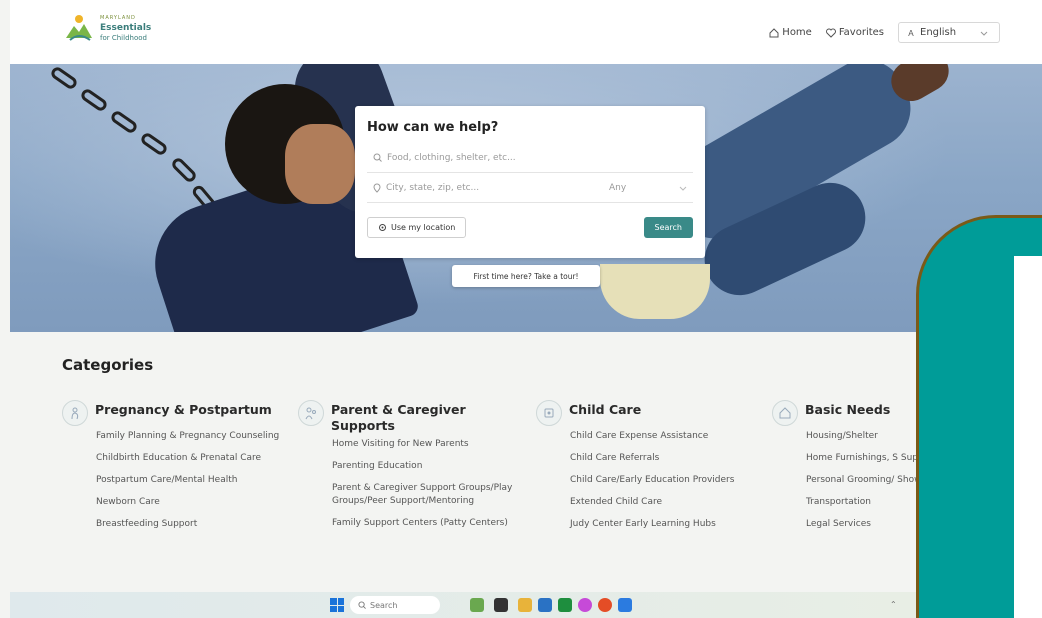 This screenshot has width=1042, height=618. Describe the element at coordinates (938, 32) in the screenshot. I see `language-value: English` at that location.